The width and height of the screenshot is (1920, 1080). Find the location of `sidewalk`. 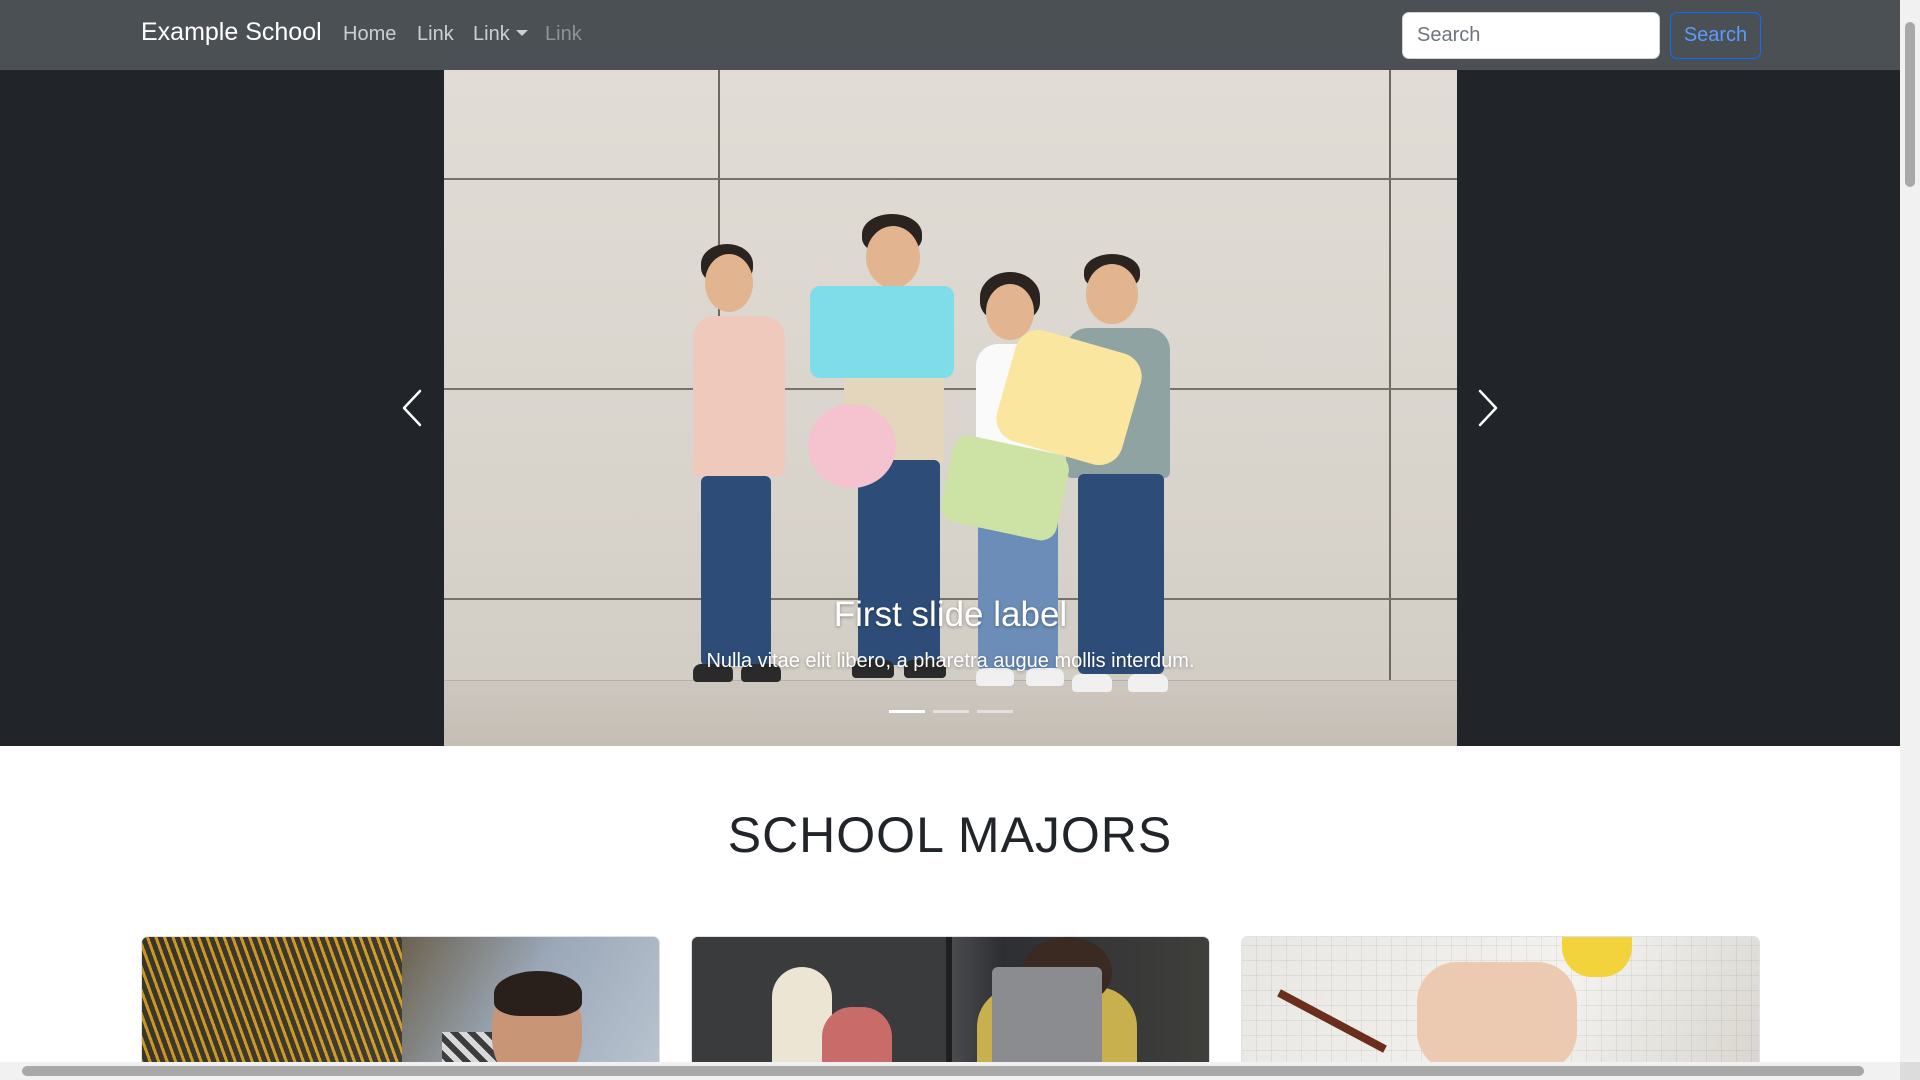

sidewalk is located at coordinates (950, 713).